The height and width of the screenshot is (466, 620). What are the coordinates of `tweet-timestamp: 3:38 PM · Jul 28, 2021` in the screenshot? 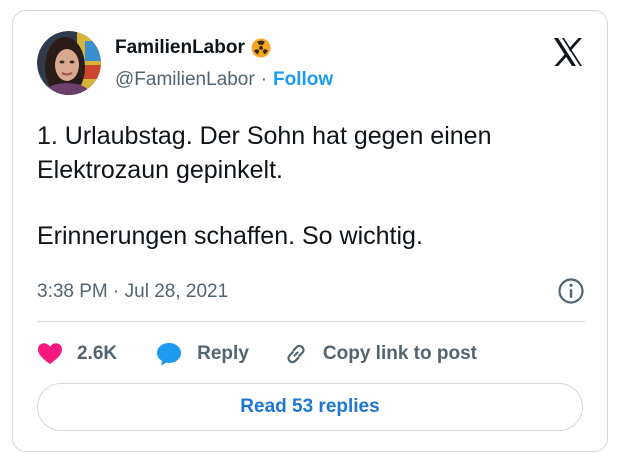 It's located at (132, 292).